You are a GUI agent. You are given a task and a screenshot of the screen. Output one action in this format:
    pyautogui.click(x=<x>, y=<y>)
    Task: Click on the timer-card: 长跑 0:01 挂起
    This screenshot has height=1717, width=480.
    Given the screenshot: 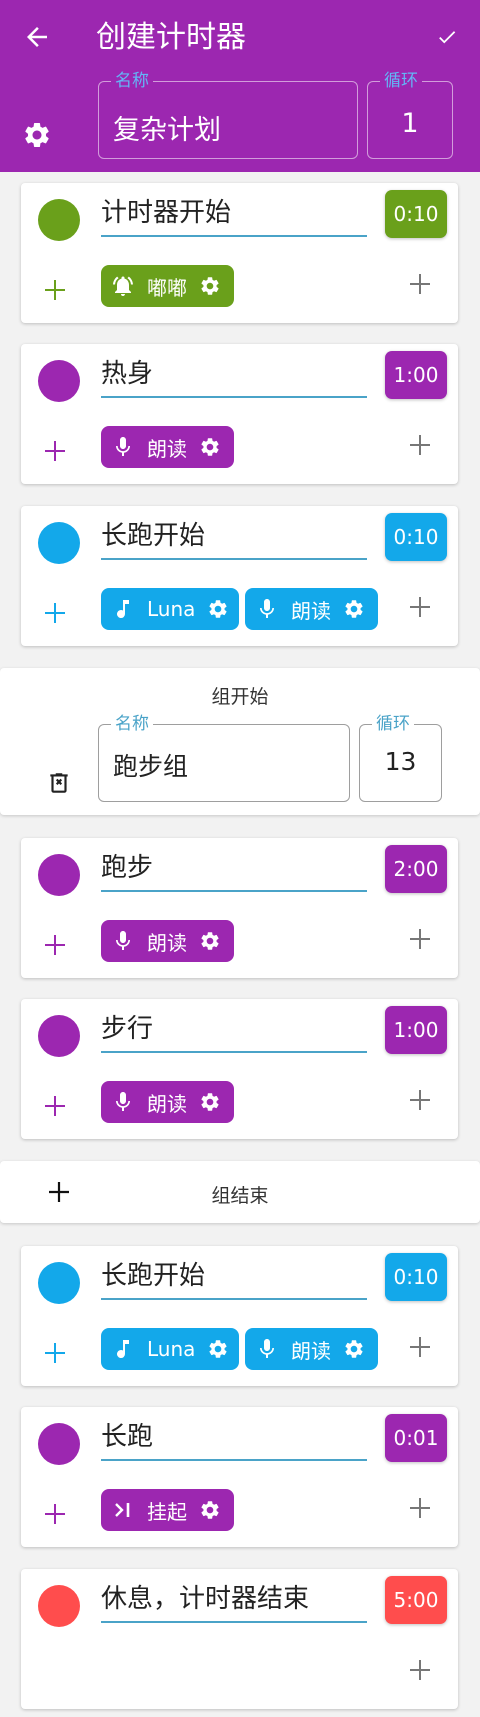 What is the action you would take?
    pyautogui.click(x=239, y=1477)
    